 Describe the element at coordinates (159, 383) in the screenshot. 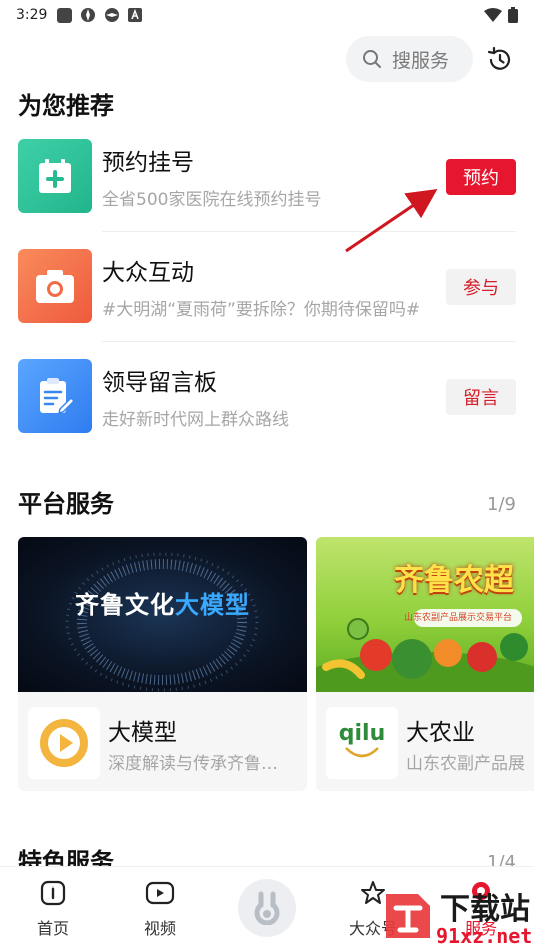

I see `item-title: 领导留言板` at that location.